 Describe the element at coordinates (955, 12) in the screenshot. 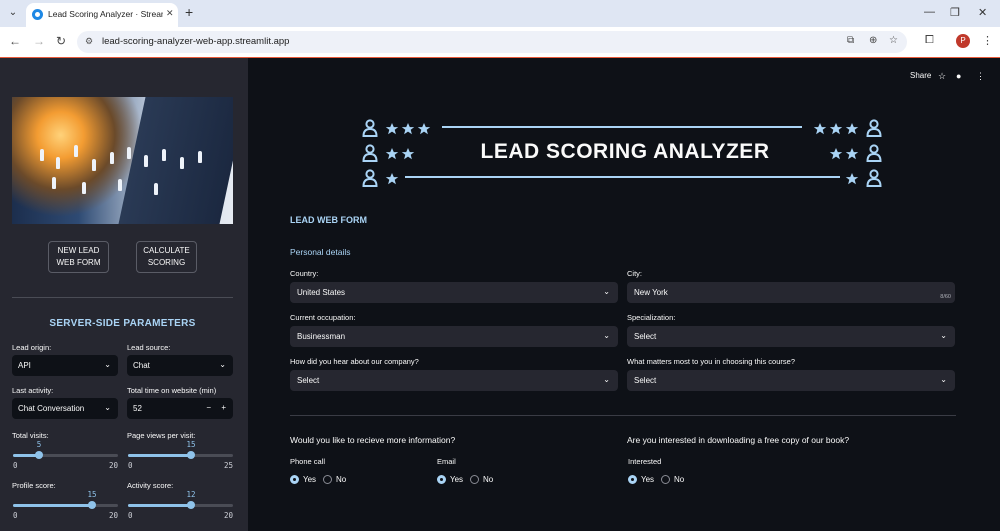

I see `restore-icon: ❐` at that location.